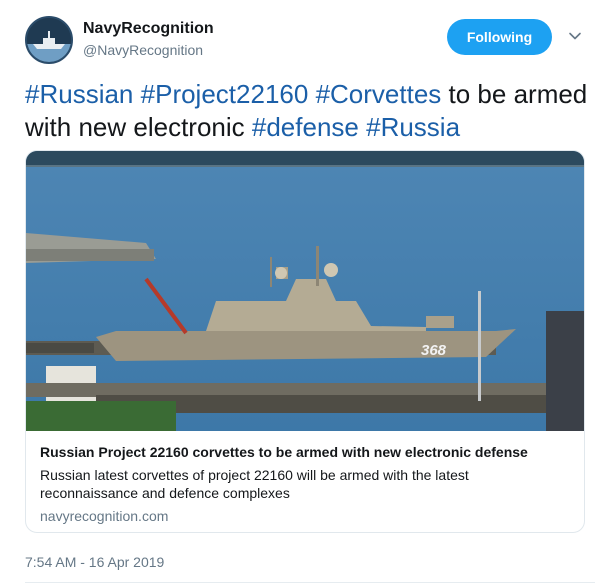 Image resolution: width=612 pixels, height=586 pixels. Describe the element at coordinates (305, 127) in the screenshot. I see `hashtag-link: #defense` at that location.